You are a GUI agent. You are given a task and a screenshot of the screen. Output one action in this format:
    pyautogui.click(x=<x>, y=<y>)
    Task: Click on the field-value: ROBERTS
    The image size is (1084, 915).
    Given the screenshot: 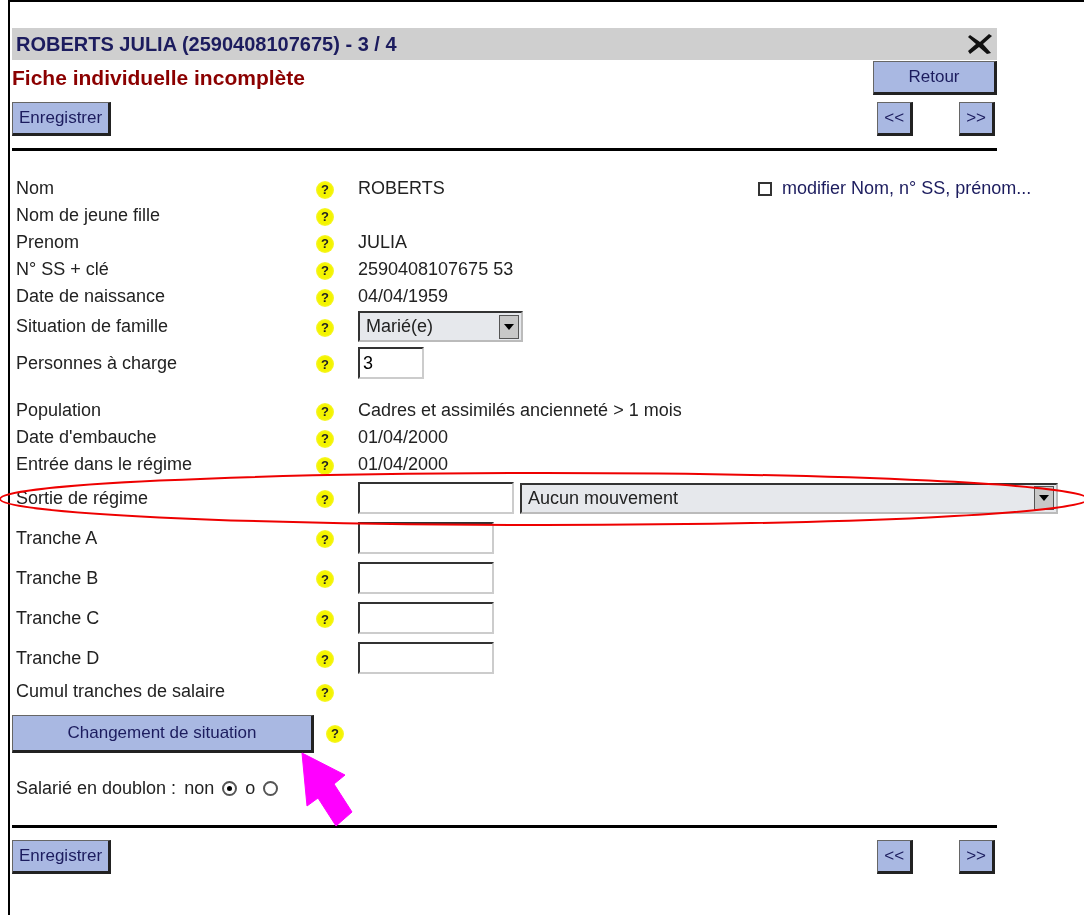 What is the action you would take?
    pyautogui.click(x=401, y=188)
    